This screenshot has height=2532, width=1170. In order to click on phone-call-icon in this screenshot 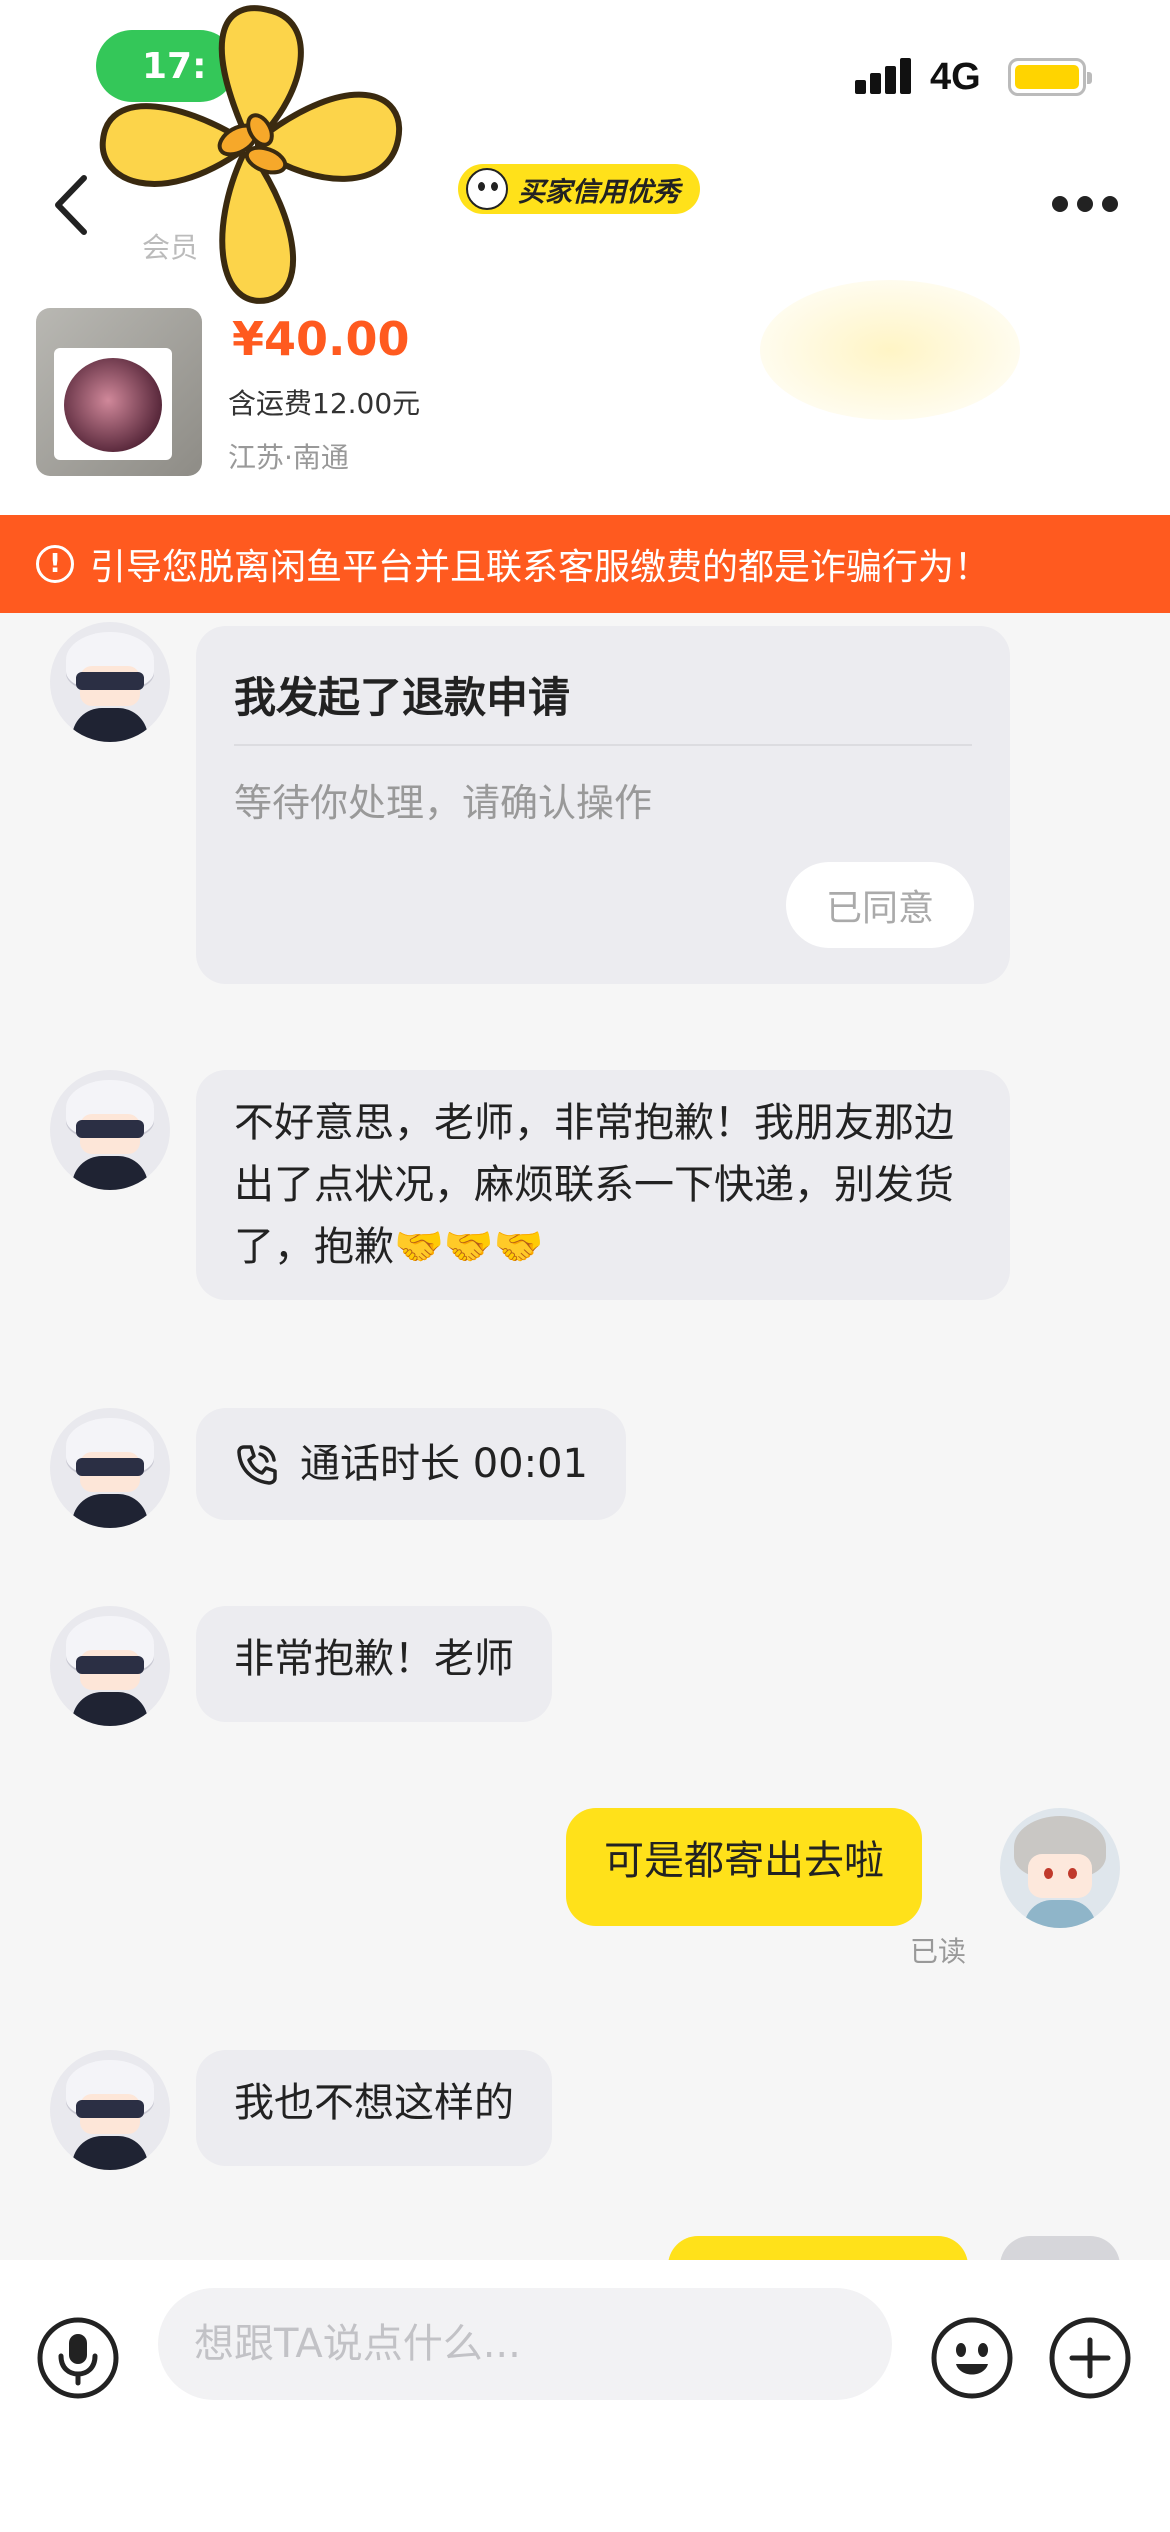, I will do `click(257, 1465)`.